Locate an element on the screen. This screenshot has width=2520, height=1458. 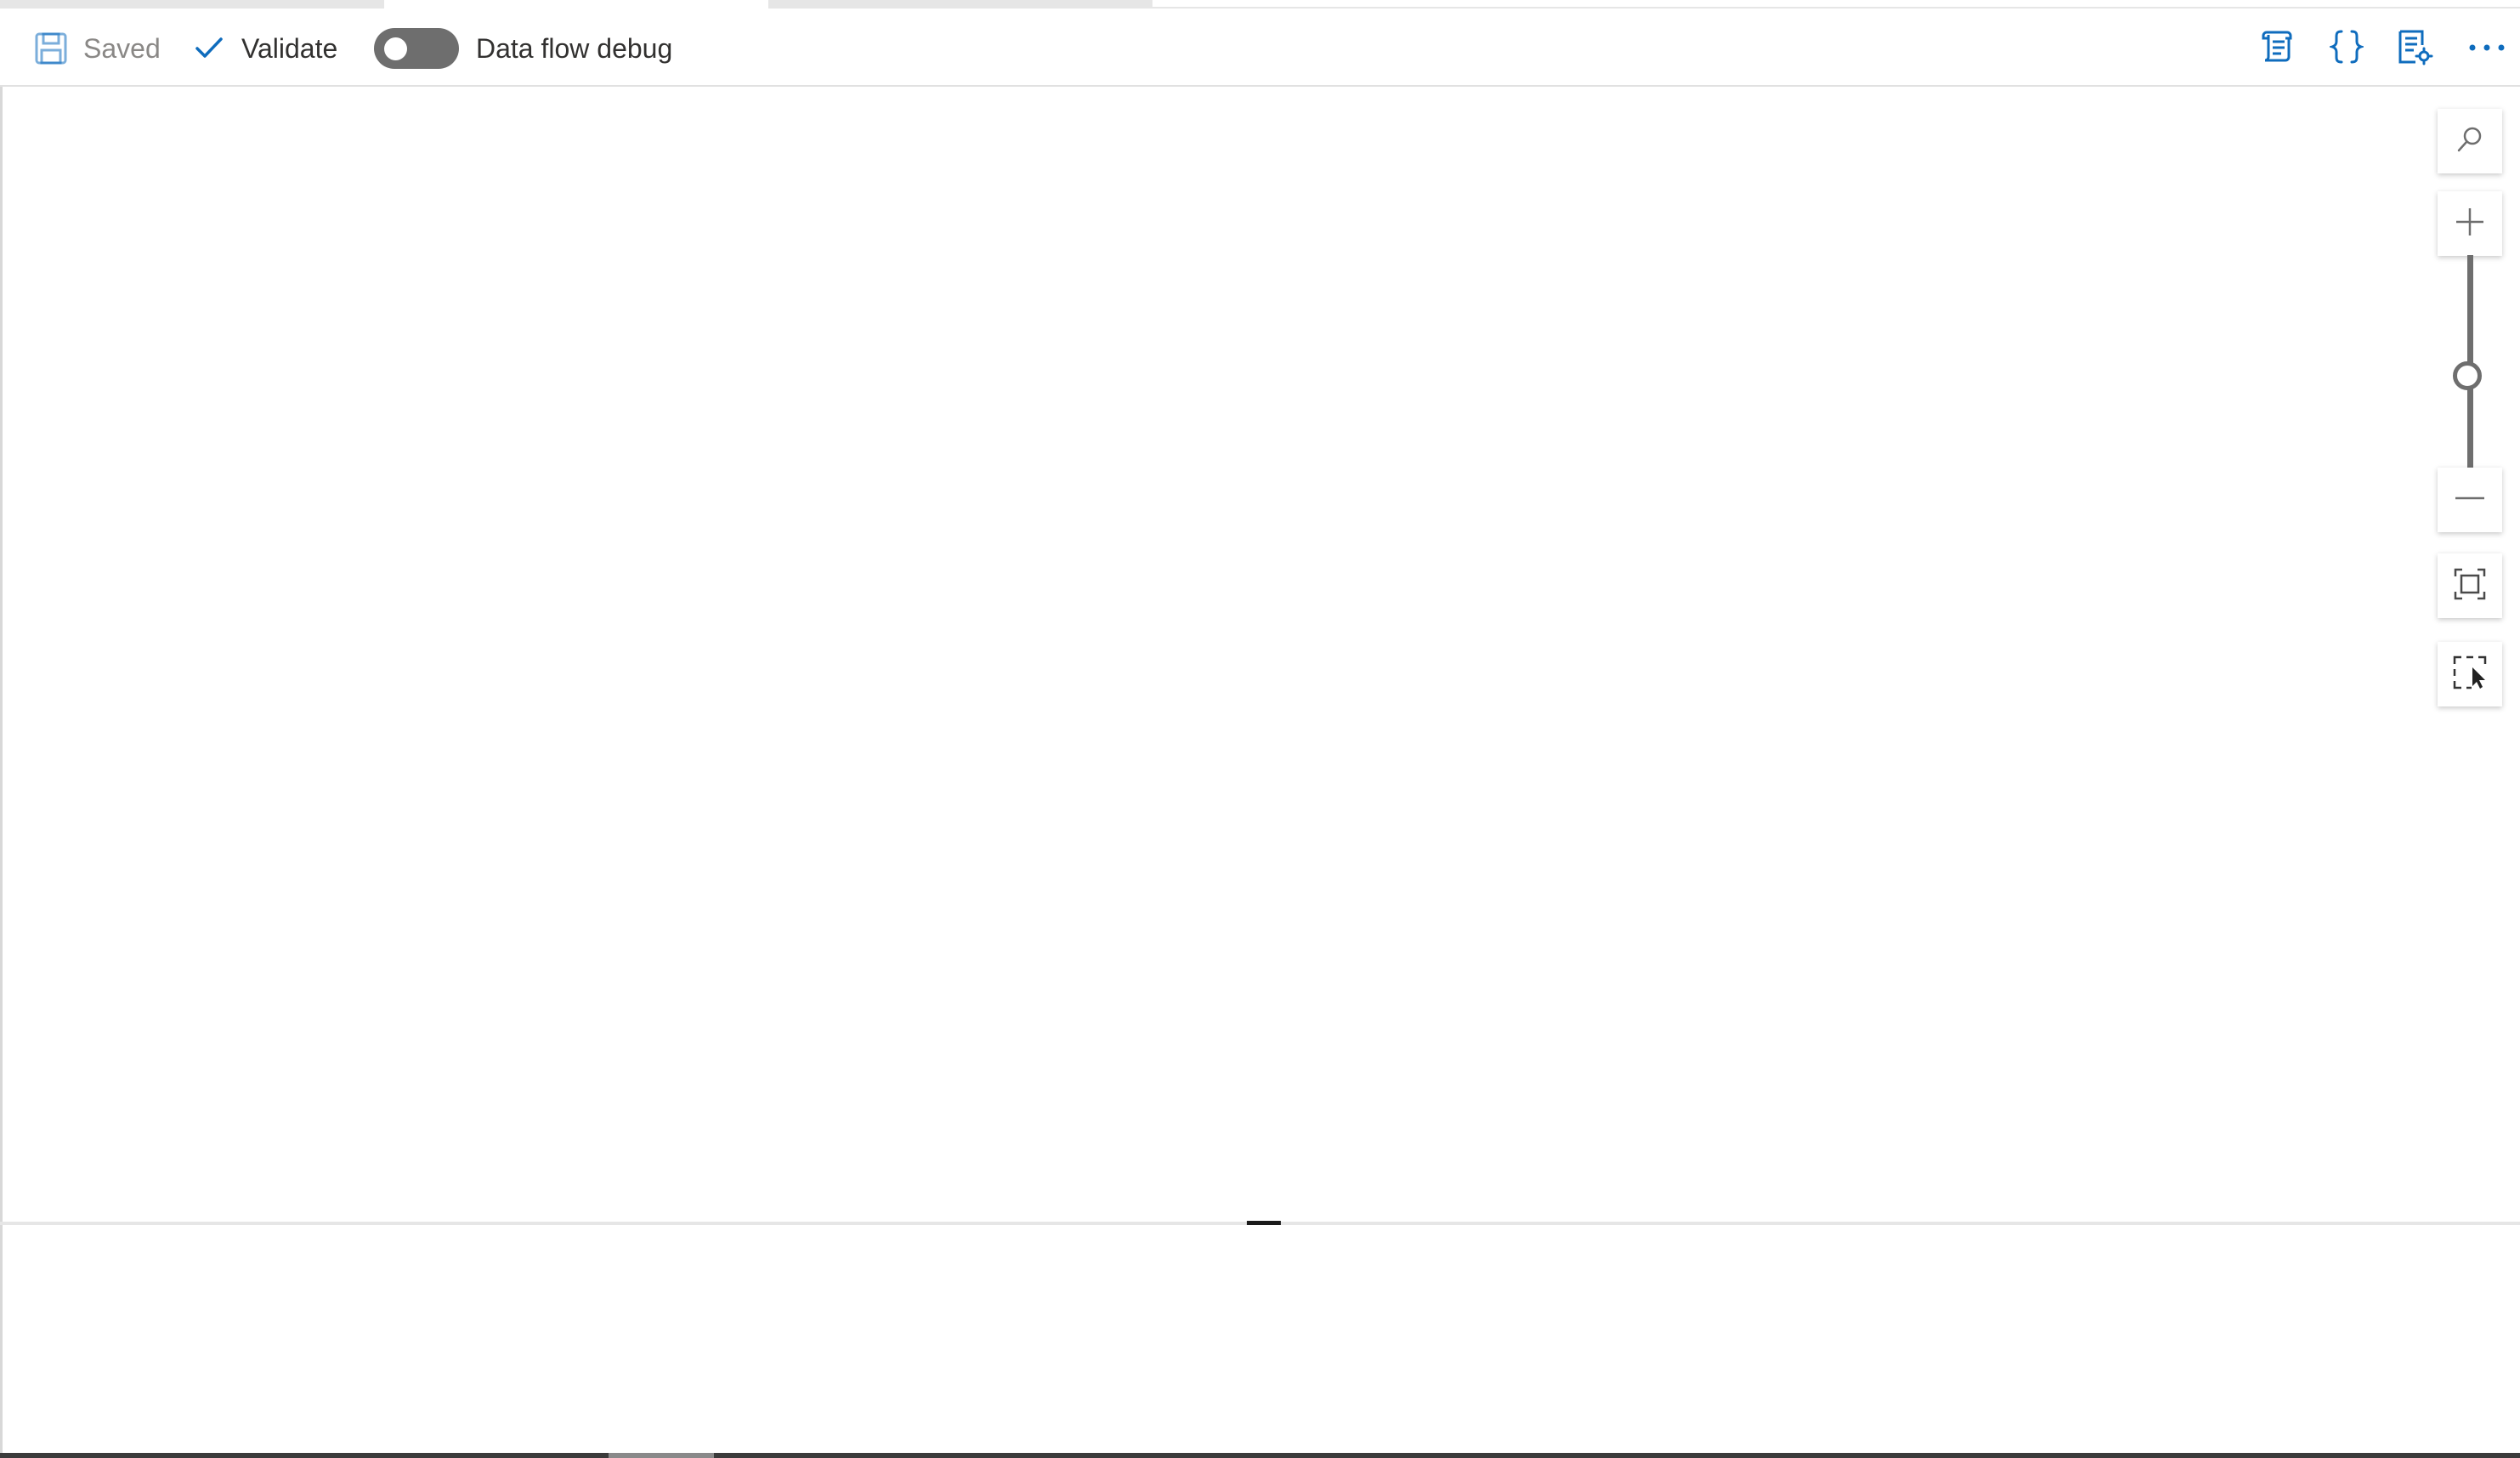
code-braces-icon is located at coordinates (2346, 49).